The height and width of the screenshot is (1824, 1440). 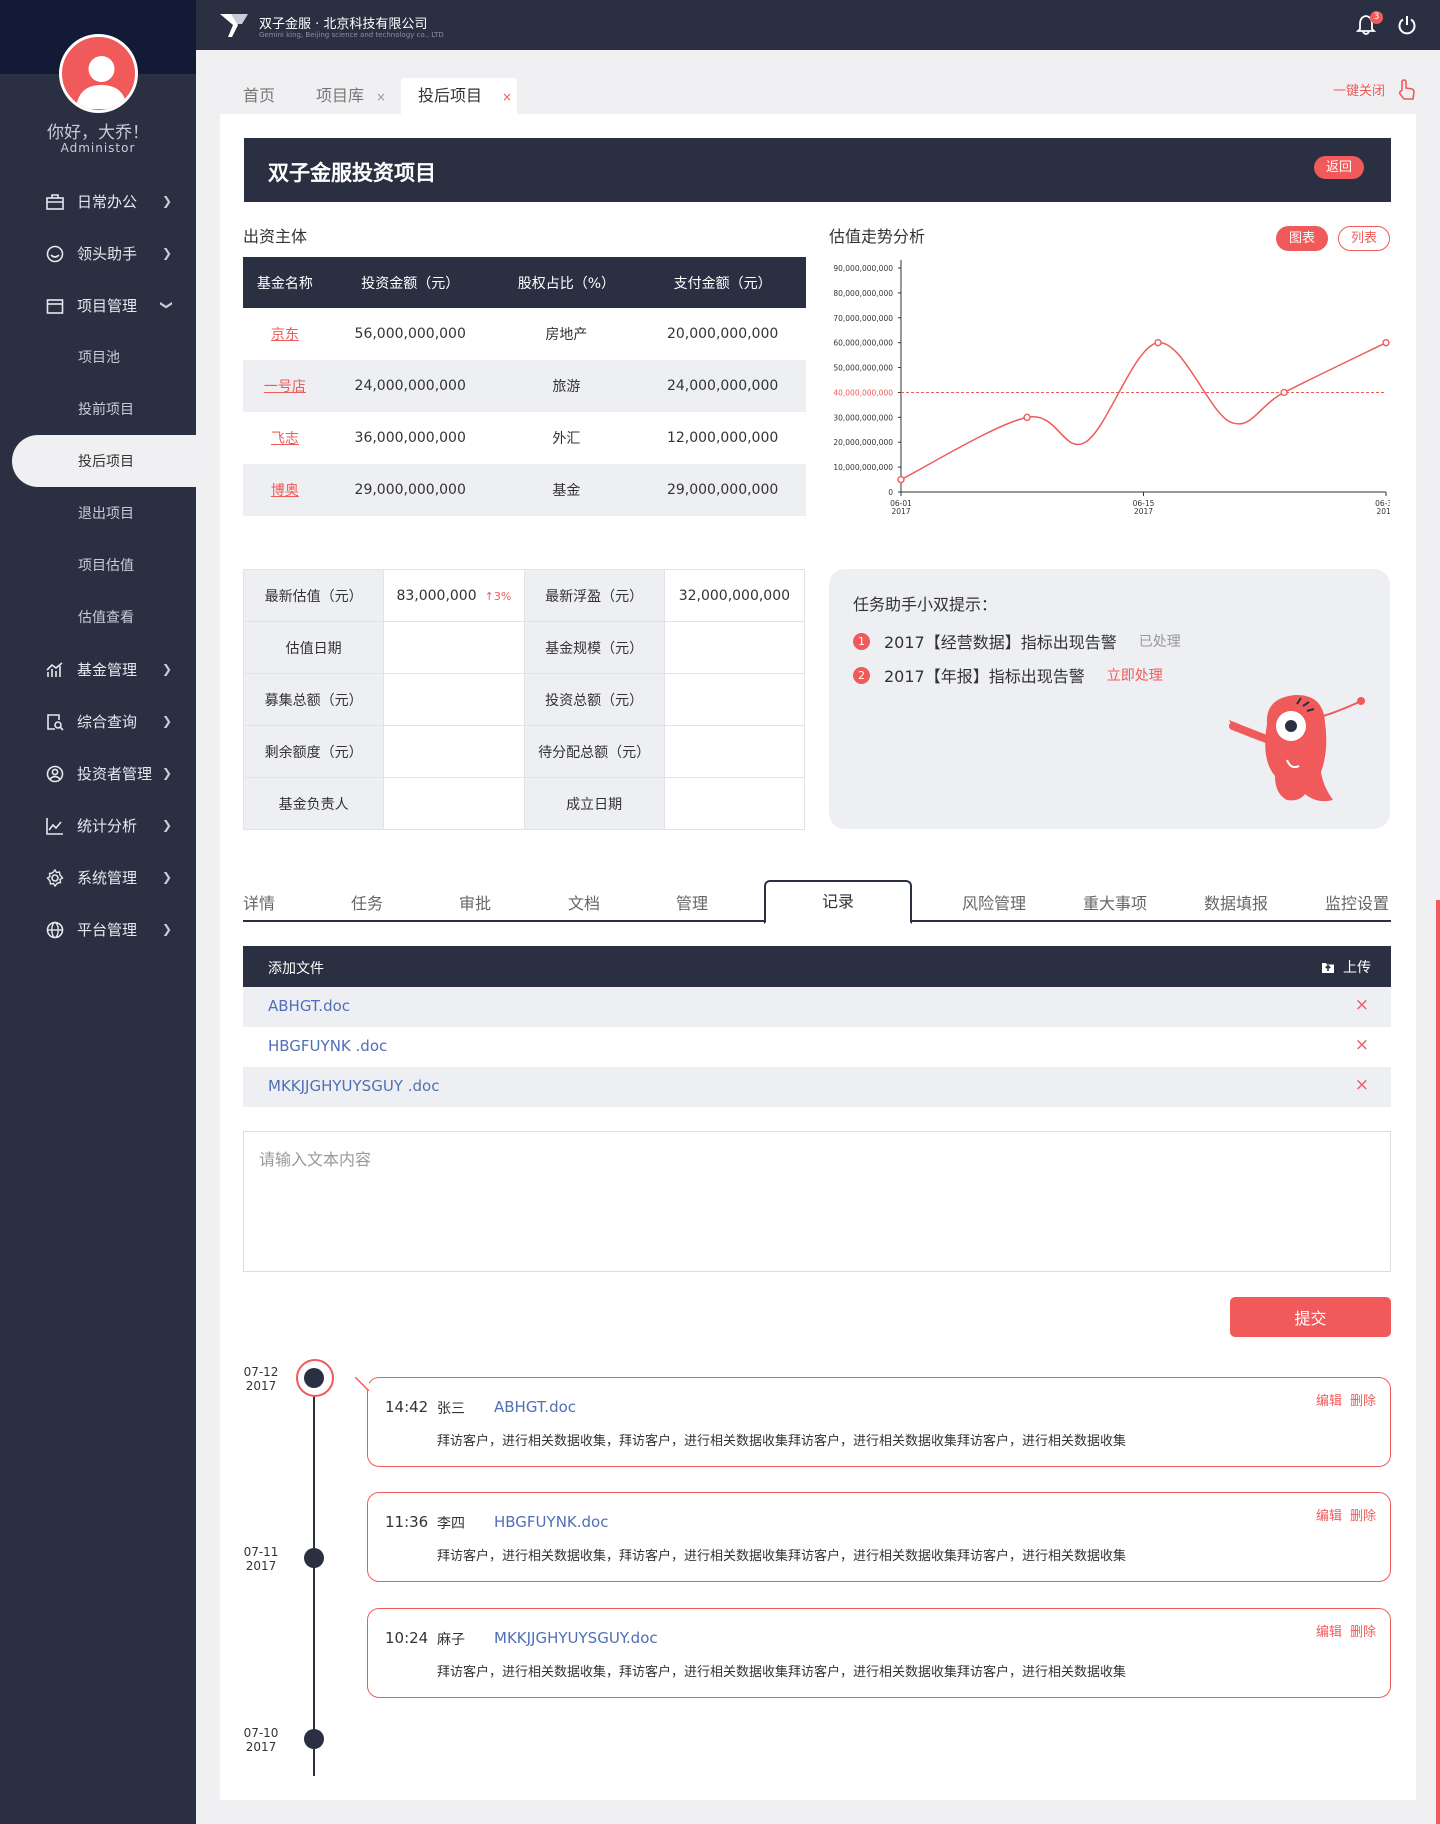 What do you see at coordinates (1017, 641) in the screenshot?
I see `tip-item: 1 2017【经营数据】指标出现告警 已处理` at bounding box center [1017, 641].